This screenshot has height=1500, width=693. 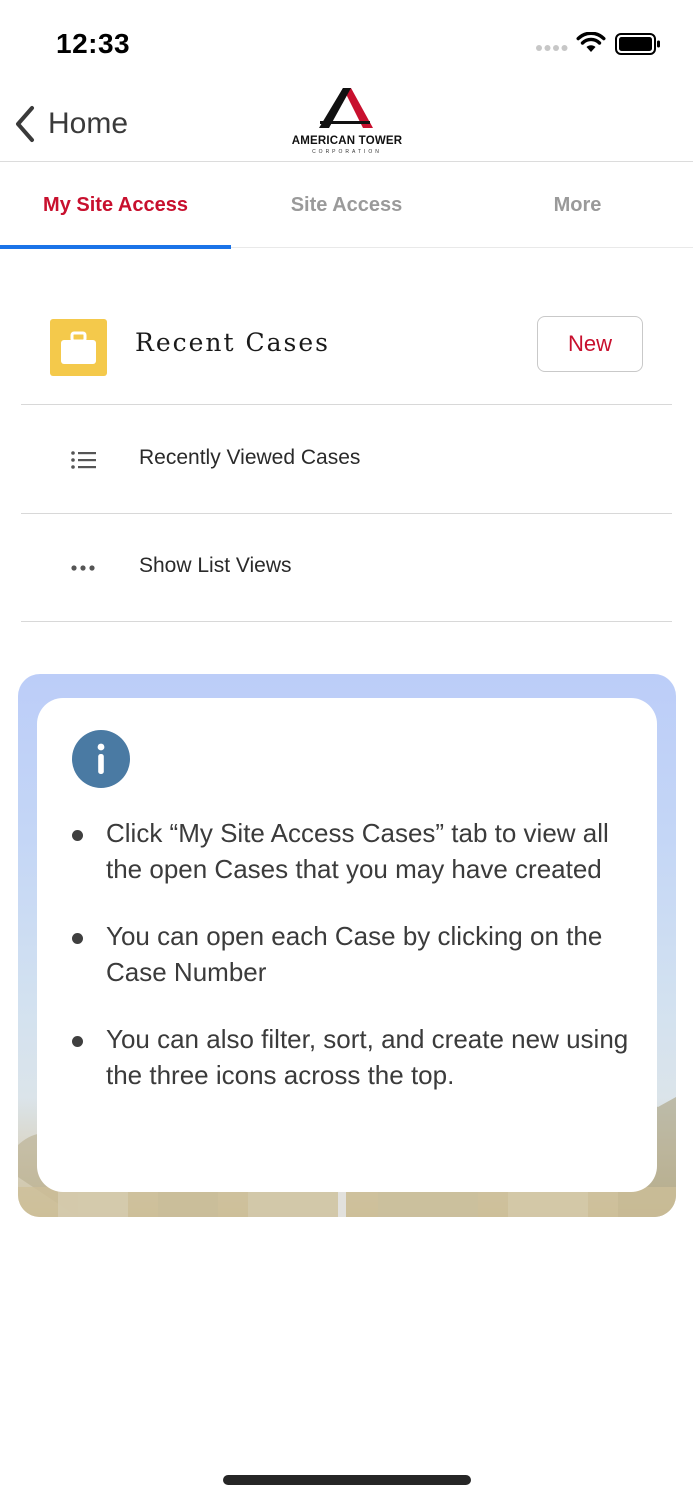 I want to click on briefcase-icon, so click(x=78, y=347).